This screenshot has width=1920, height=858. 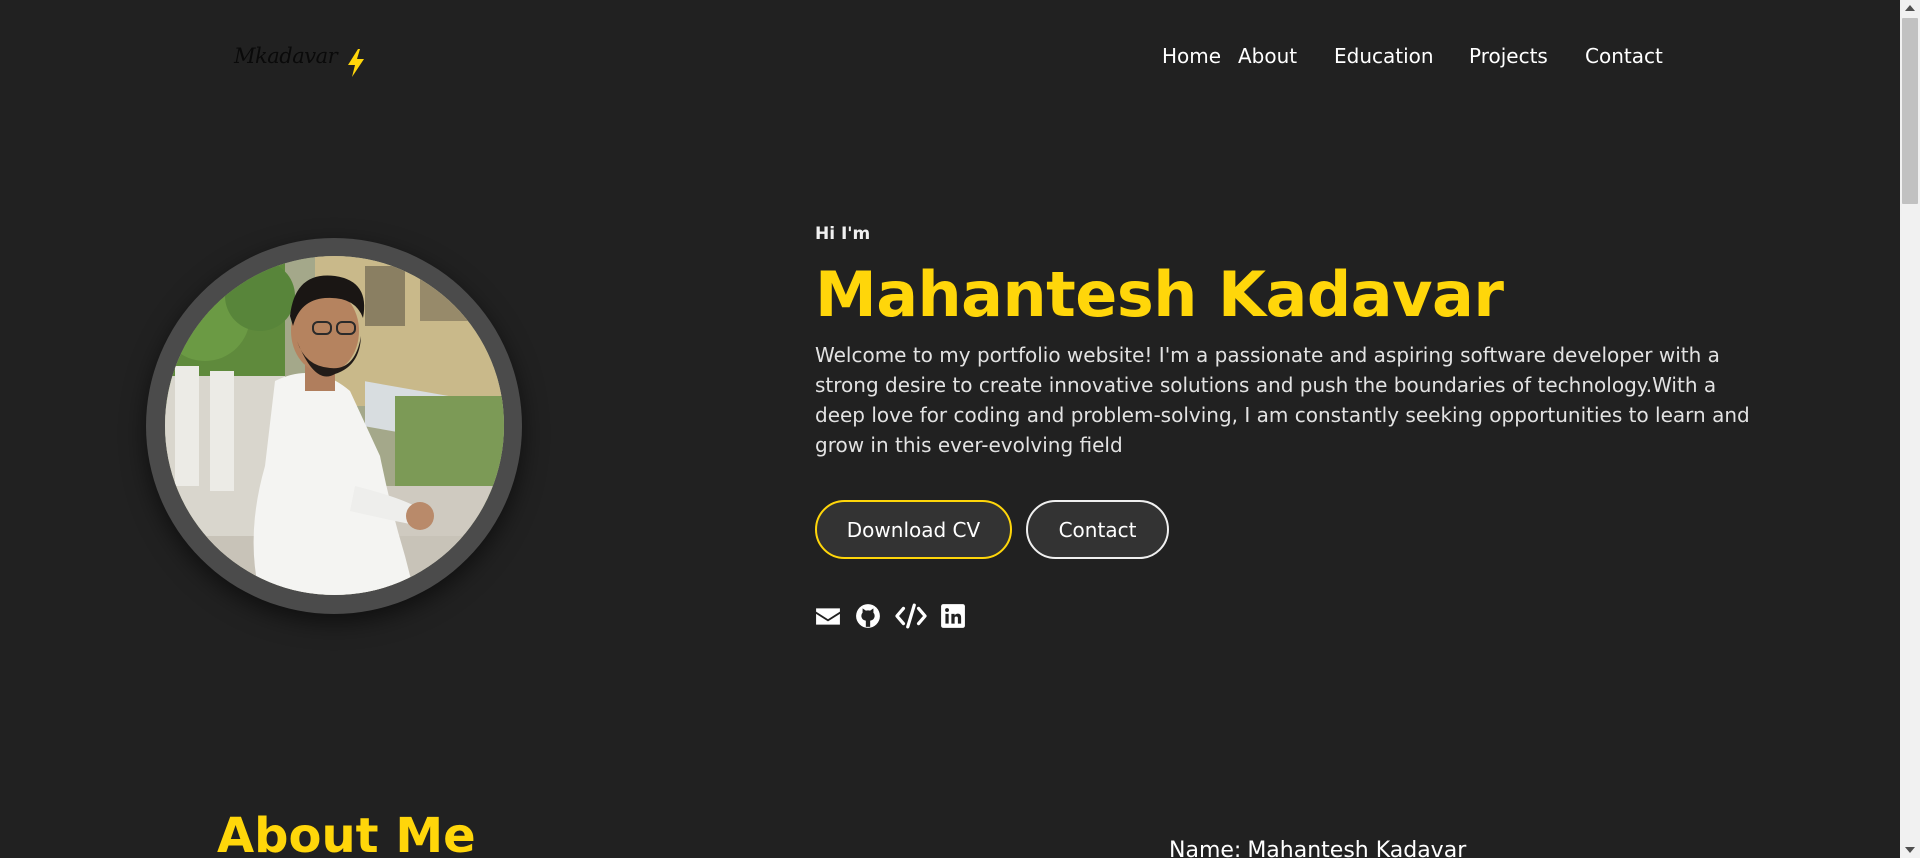 I want to click on about-name: Name: Mahantesh Kadavar, so click(x=1317, y=848).